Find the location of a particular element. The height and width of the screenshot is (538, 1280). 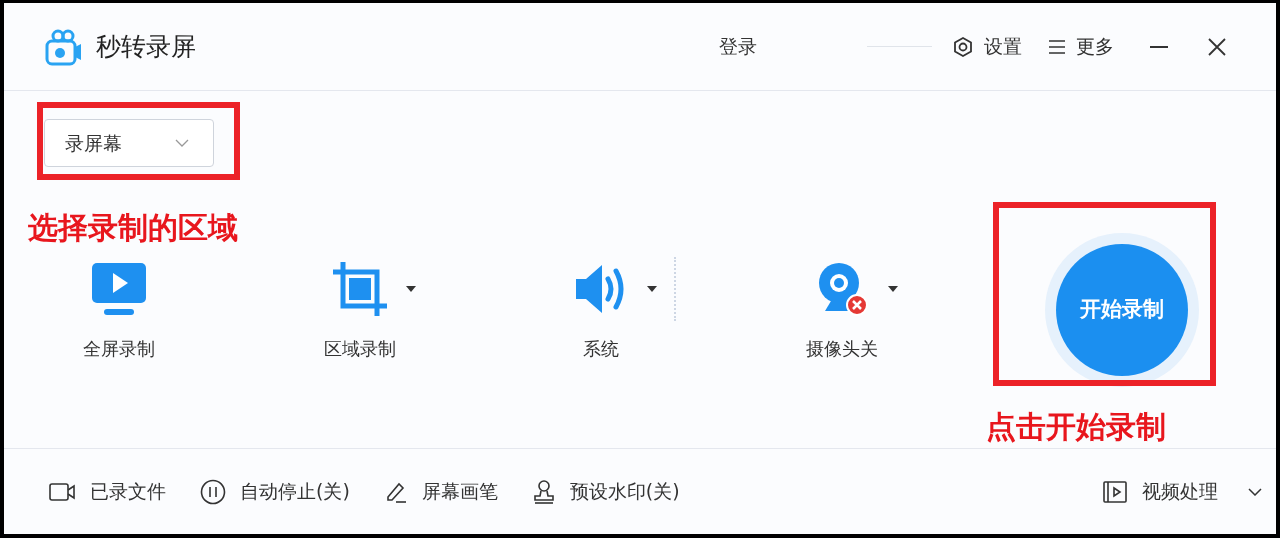

menu-icon is located at coordinates (1057, 46).